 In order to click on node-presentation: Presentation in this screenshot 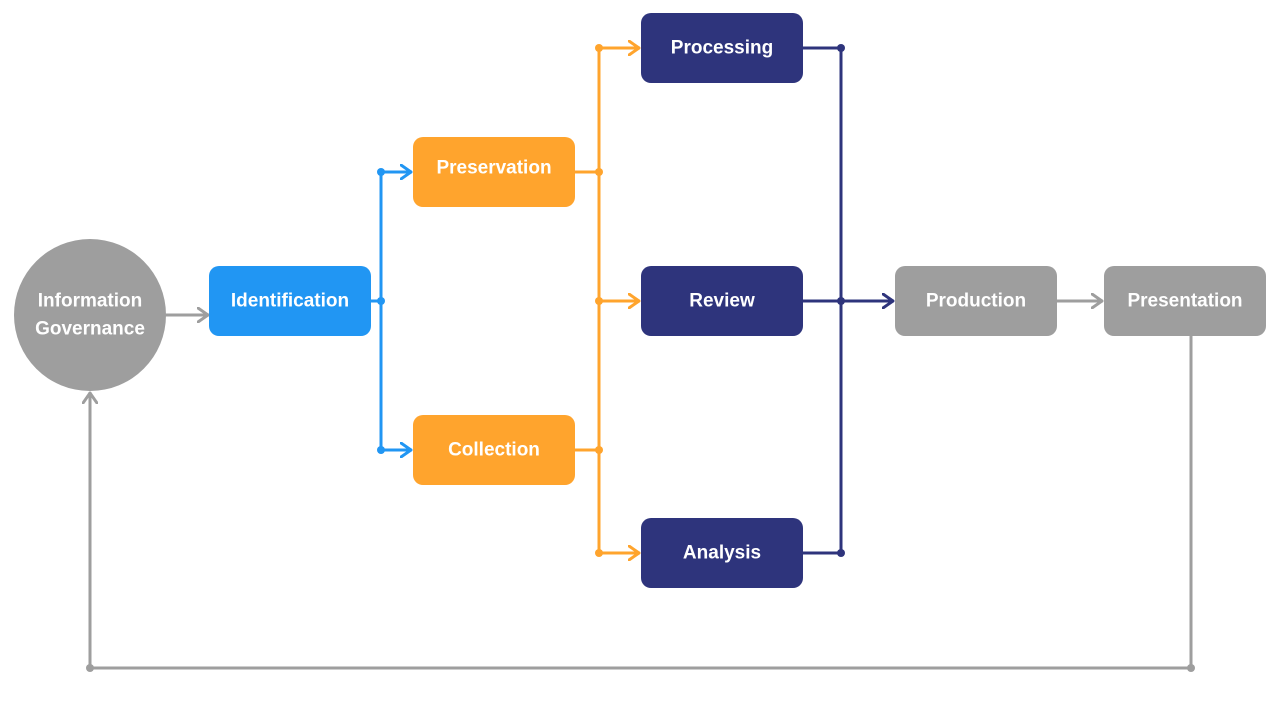, I will do `click(1185, 301)`.